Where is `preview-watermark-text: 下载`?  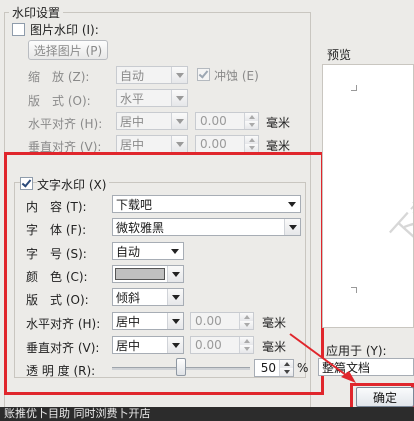
preview-watermark-text: 下载 is located at coordinates (399, 219).